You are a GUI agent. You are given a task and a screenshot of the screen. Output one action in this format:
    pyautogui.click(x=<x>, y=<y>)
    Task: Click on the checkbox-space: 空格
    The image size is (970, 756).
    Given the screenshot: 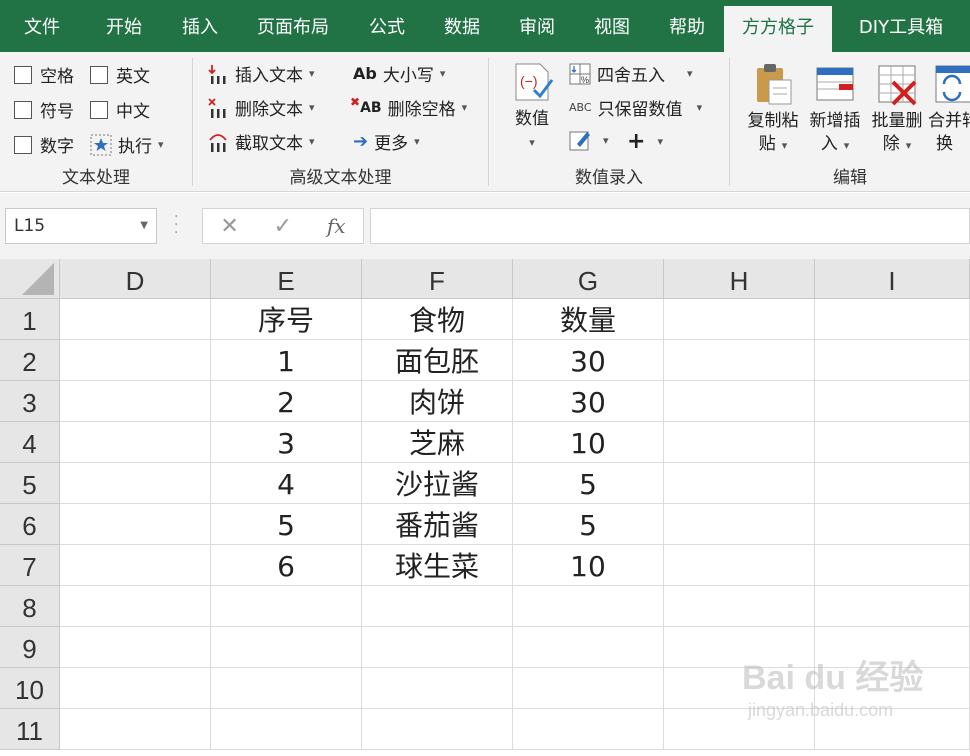 What is the action you would take?
    pyautogui.click(x=44, y=74)
    